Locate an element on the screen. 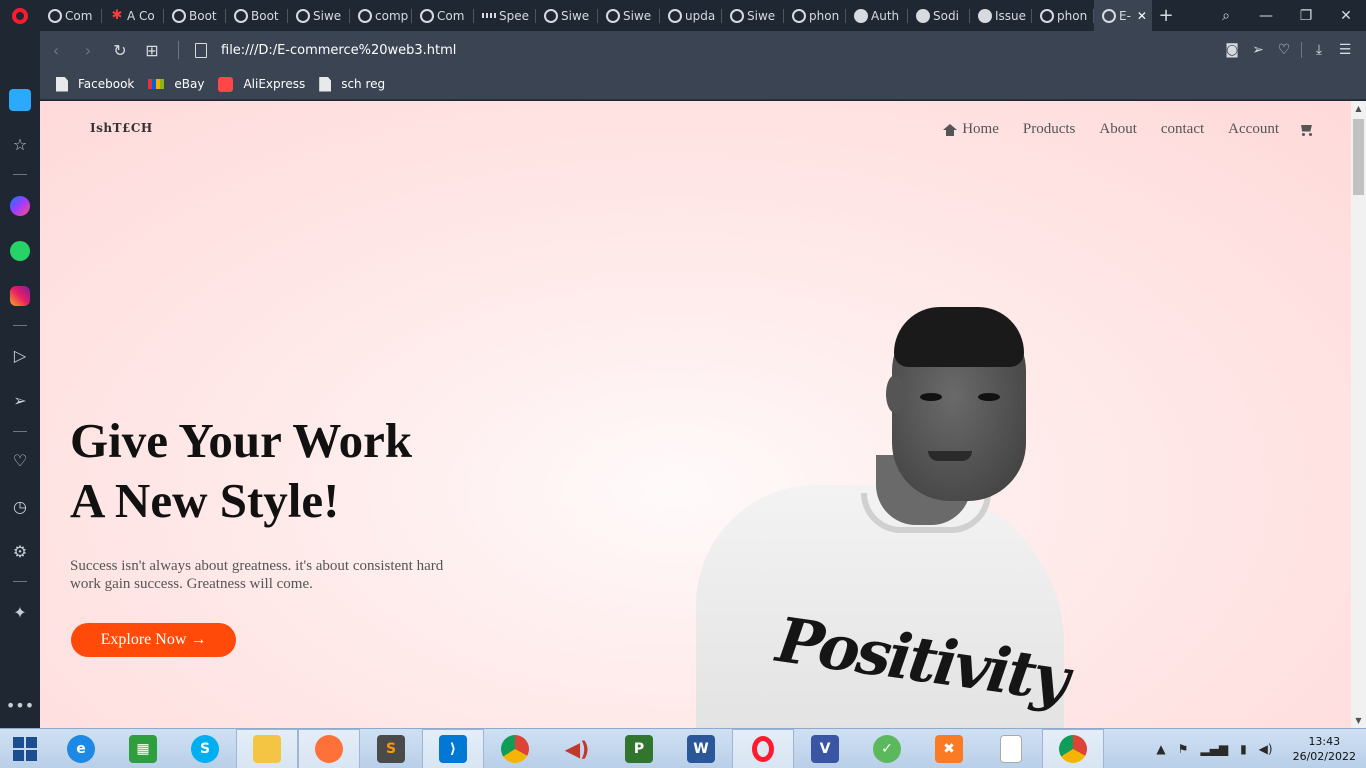 The width and height of the screenshot is (1366, 768). whatsapp-icon is located at coordinates (20, 251).